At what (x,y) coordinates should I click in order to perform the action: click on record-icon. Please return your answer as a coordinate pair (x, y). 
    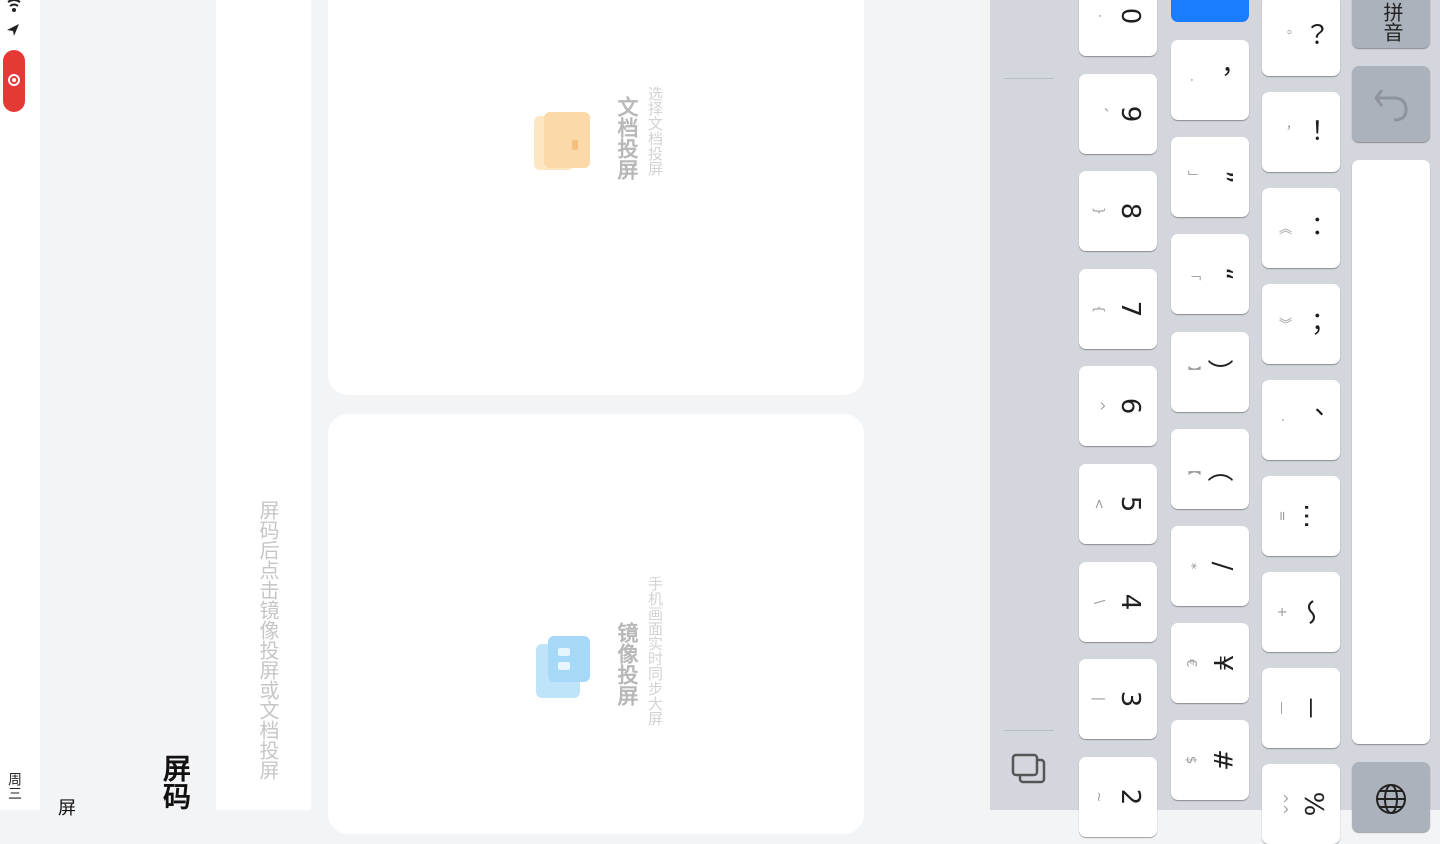
    Looking at the image, I should click on (14, 80).